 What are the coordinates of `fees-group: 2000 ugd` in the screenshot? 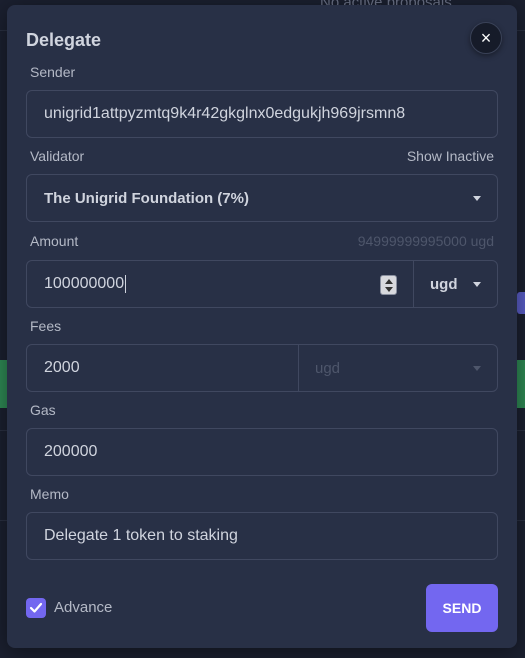 It's located at (262, 368).